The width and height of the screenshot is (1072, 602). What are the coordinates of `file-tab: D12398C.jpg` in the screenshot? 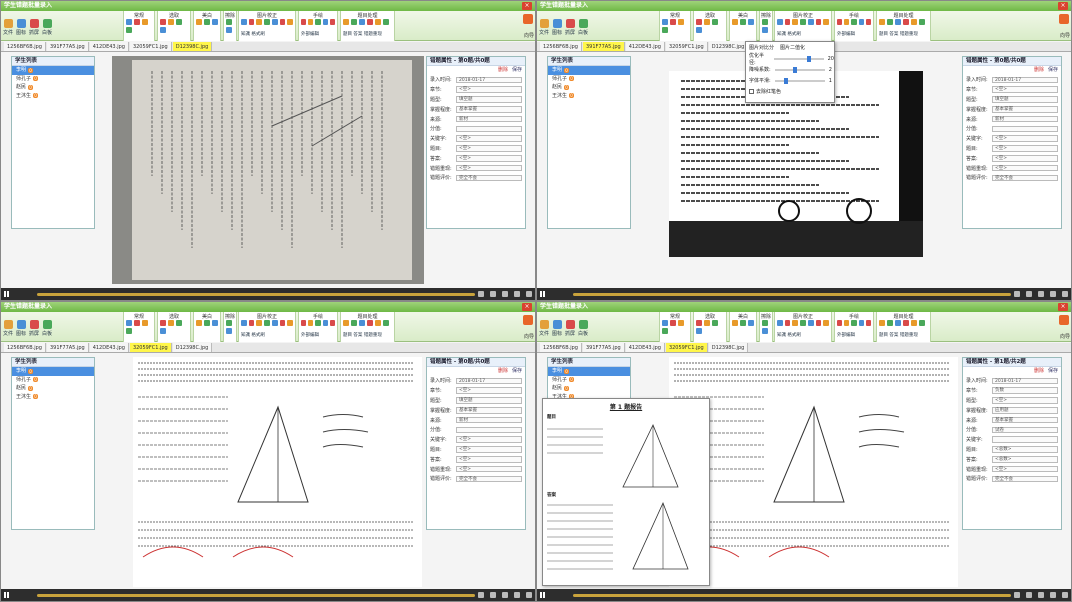 It's located at (728, 347).